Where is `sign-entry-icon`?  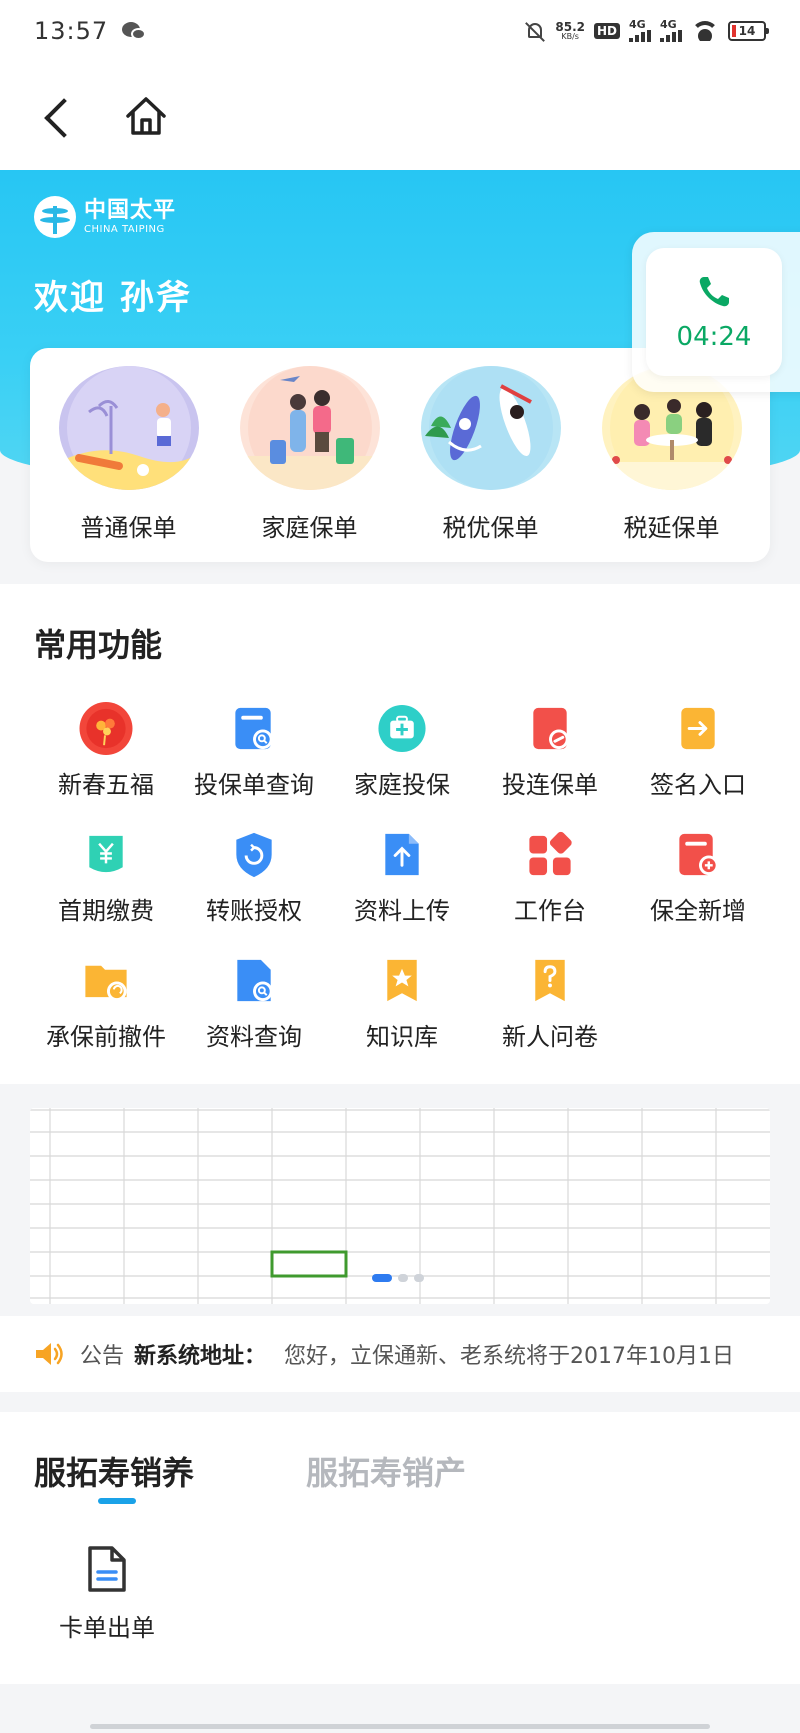 sign-entry-icon is located at coordinates (698, 728).